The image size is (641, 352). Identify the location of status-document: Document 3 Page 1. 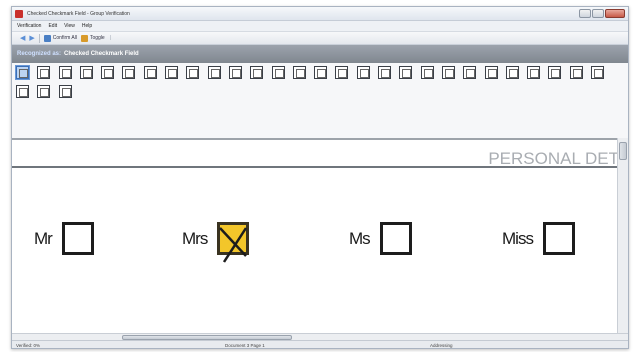
(245, 345).